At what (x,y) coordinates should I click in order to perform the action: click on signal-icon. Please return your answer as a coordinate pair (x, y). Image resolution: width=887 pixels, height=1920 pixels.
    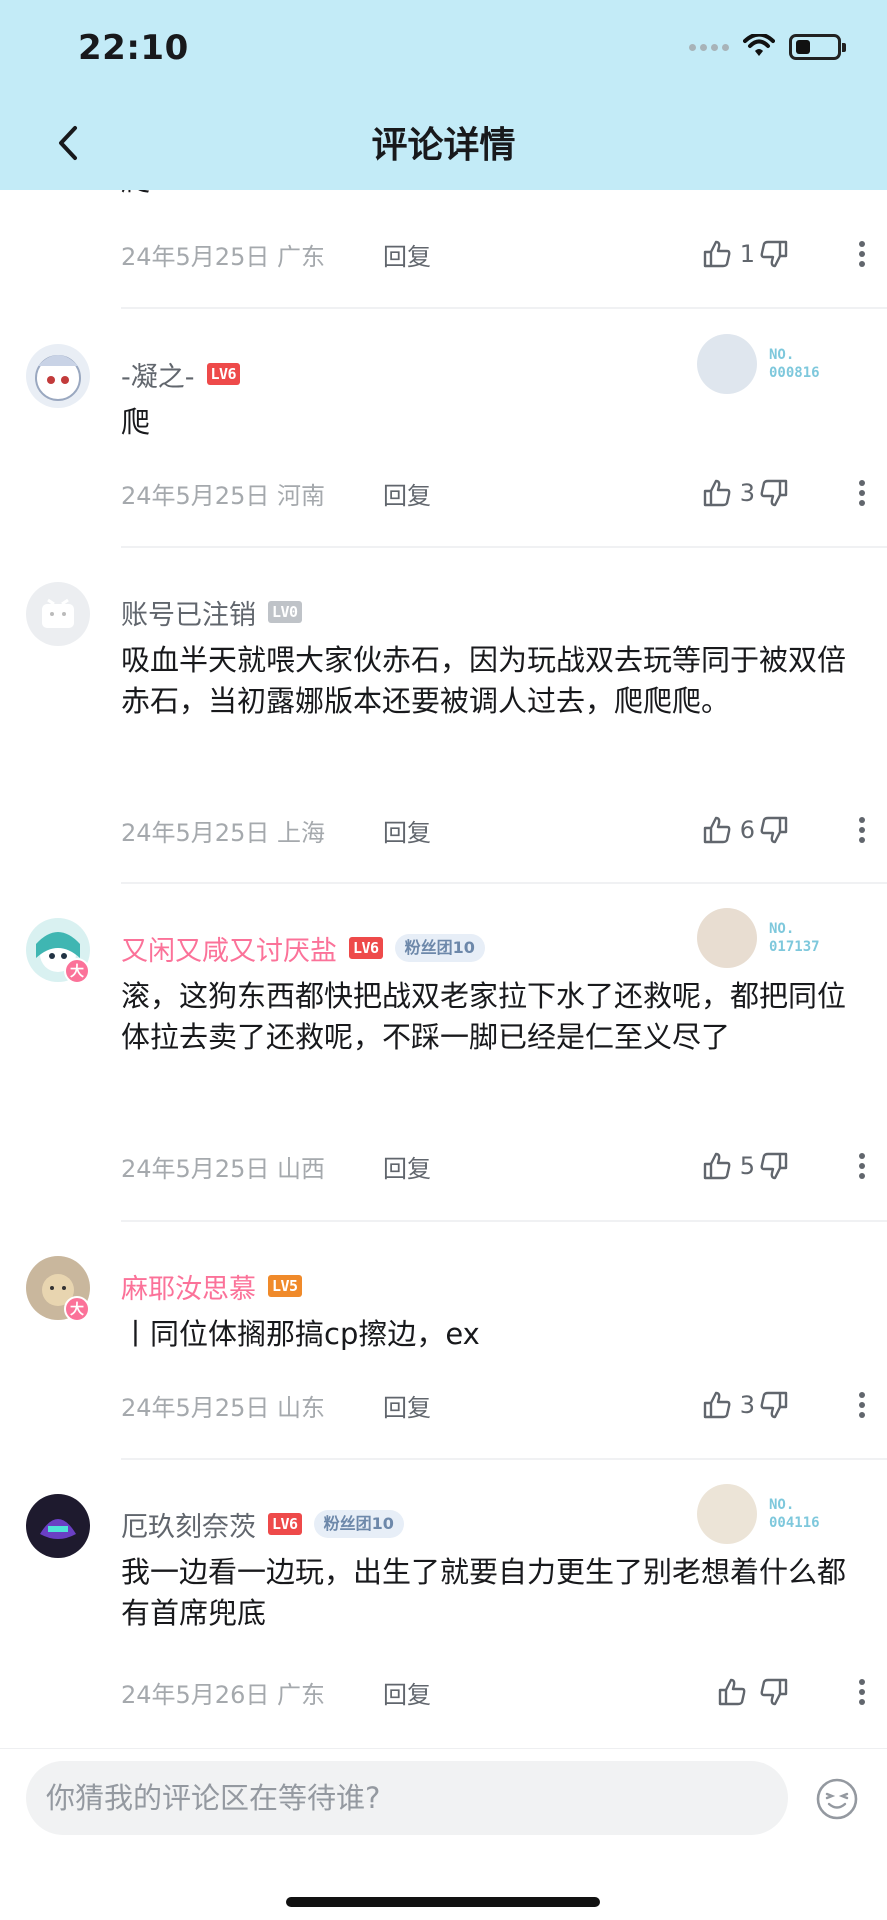
    Looking at the image, I should click on (709, 47).